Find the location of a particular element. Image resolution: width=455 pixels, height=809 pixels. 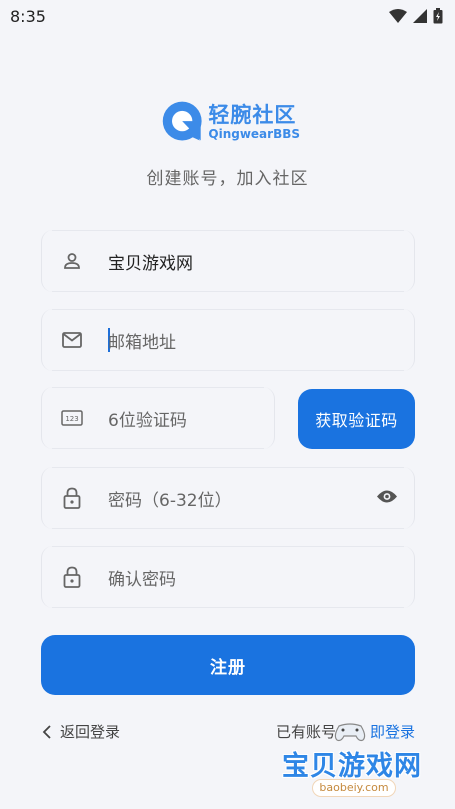

eye-icon is located at coordinates (387, 498).